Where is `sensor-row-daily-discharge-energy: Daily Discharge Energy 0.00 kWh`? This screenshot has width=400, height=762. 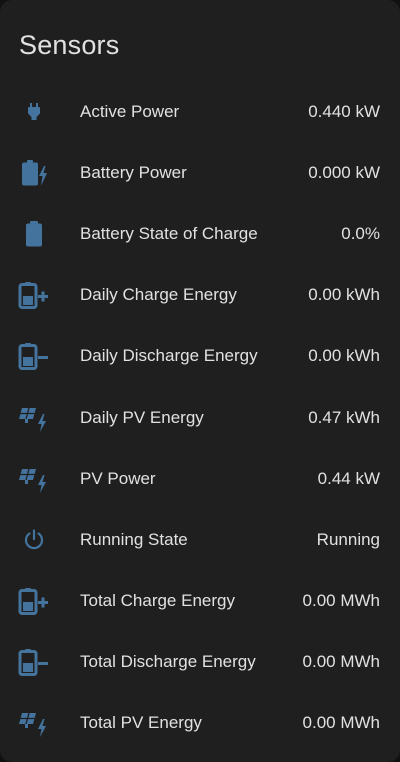 sensor-row-daily-discharge-energy: Daily Discharge Energy 0.00 kWh is located at coordinates (200, 356).